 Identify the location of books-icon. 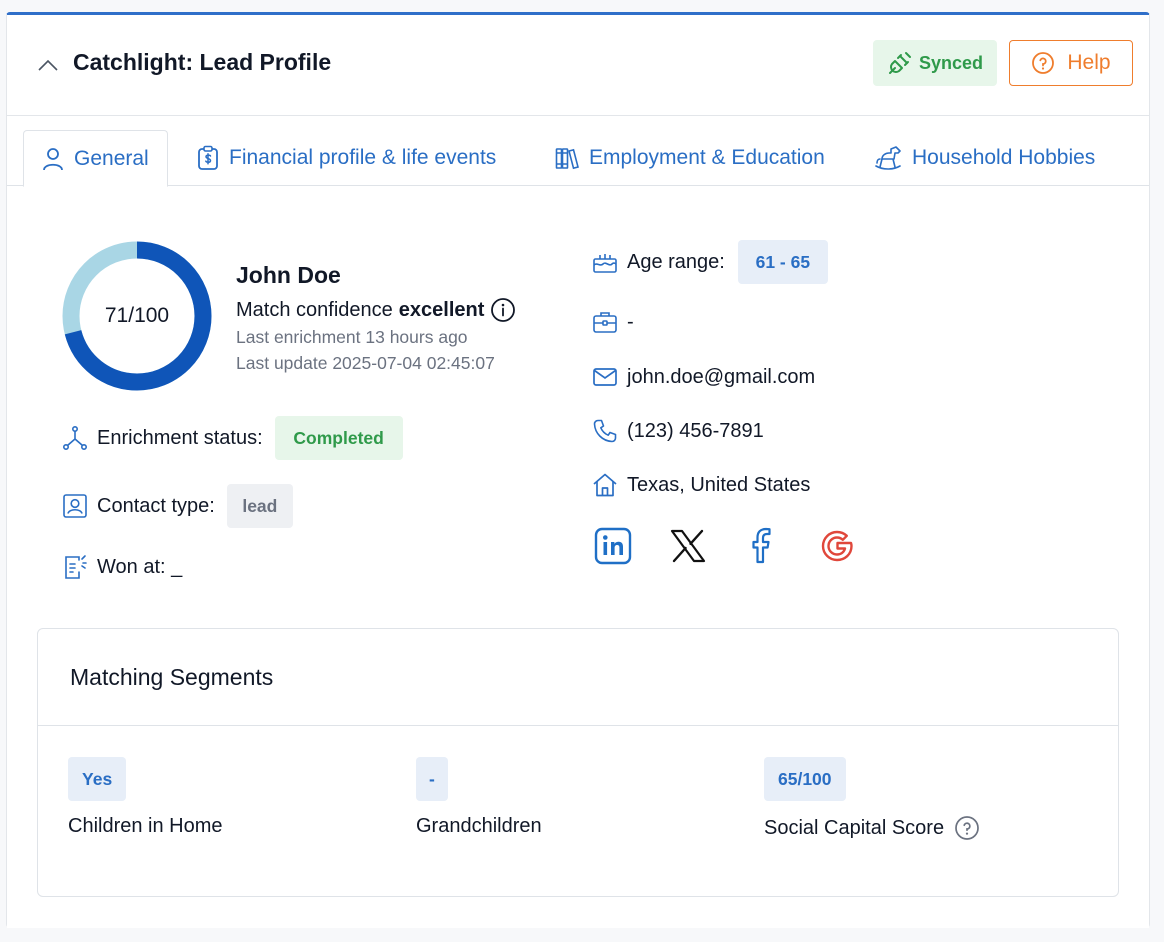
(567, 159).